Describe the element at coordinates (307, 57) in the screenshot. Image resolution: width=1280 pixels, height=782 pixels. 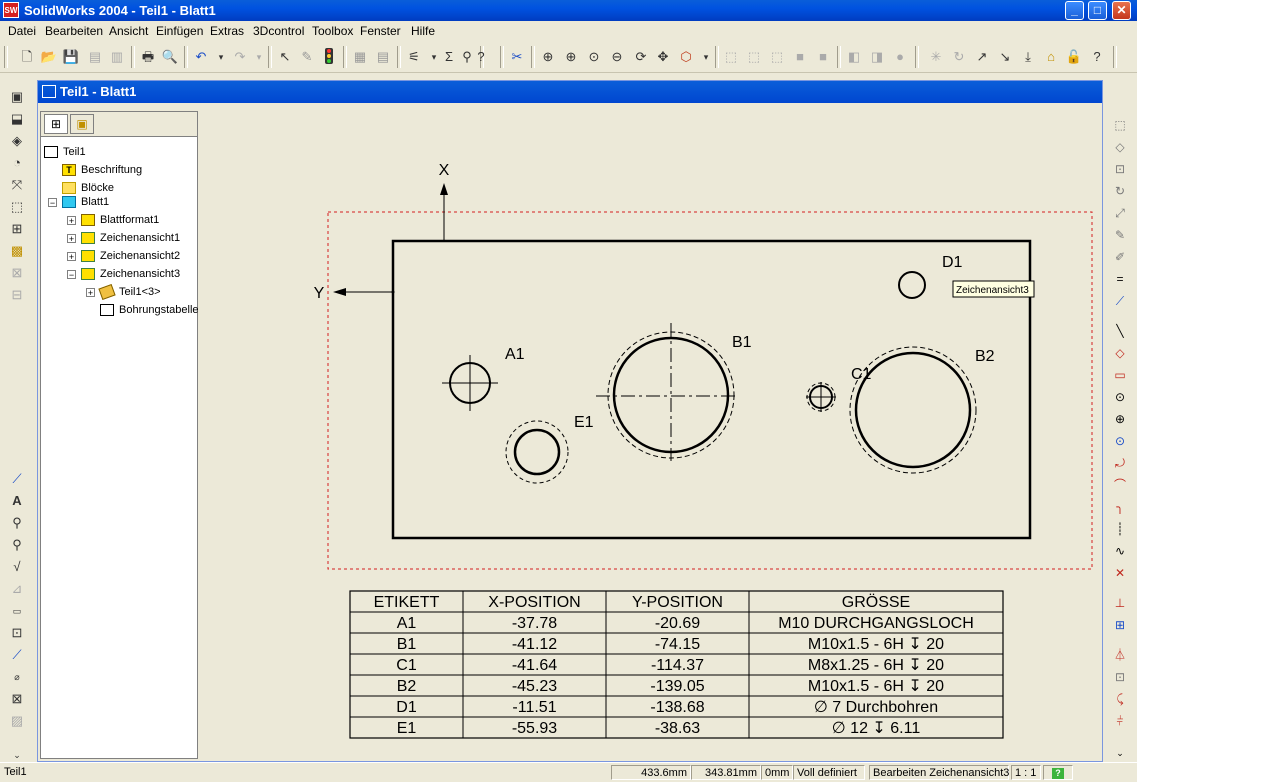
I see `sketch-pencil-icon: ✎` at that location.